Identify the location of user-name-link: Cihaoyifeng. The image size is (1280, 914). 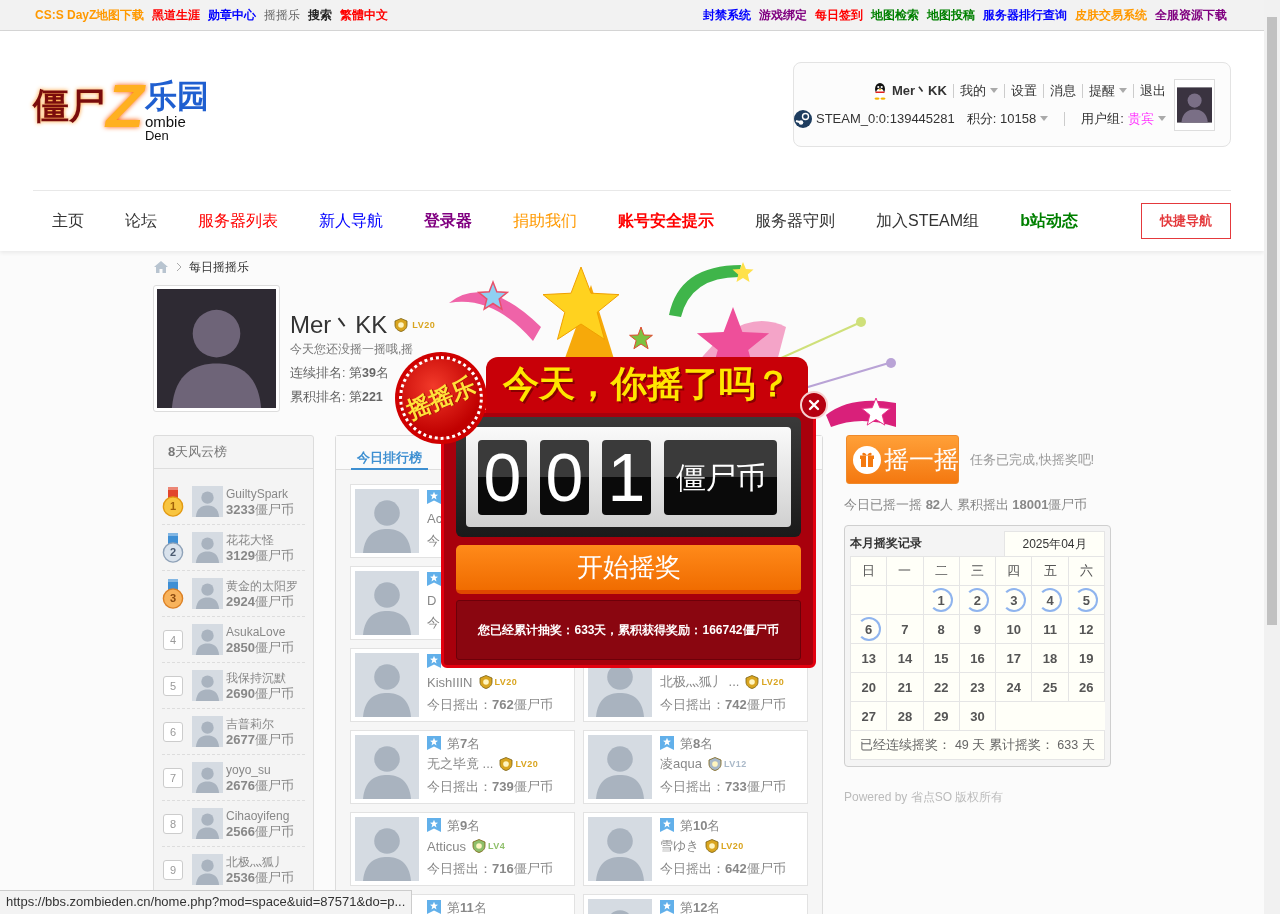
(258, 815).